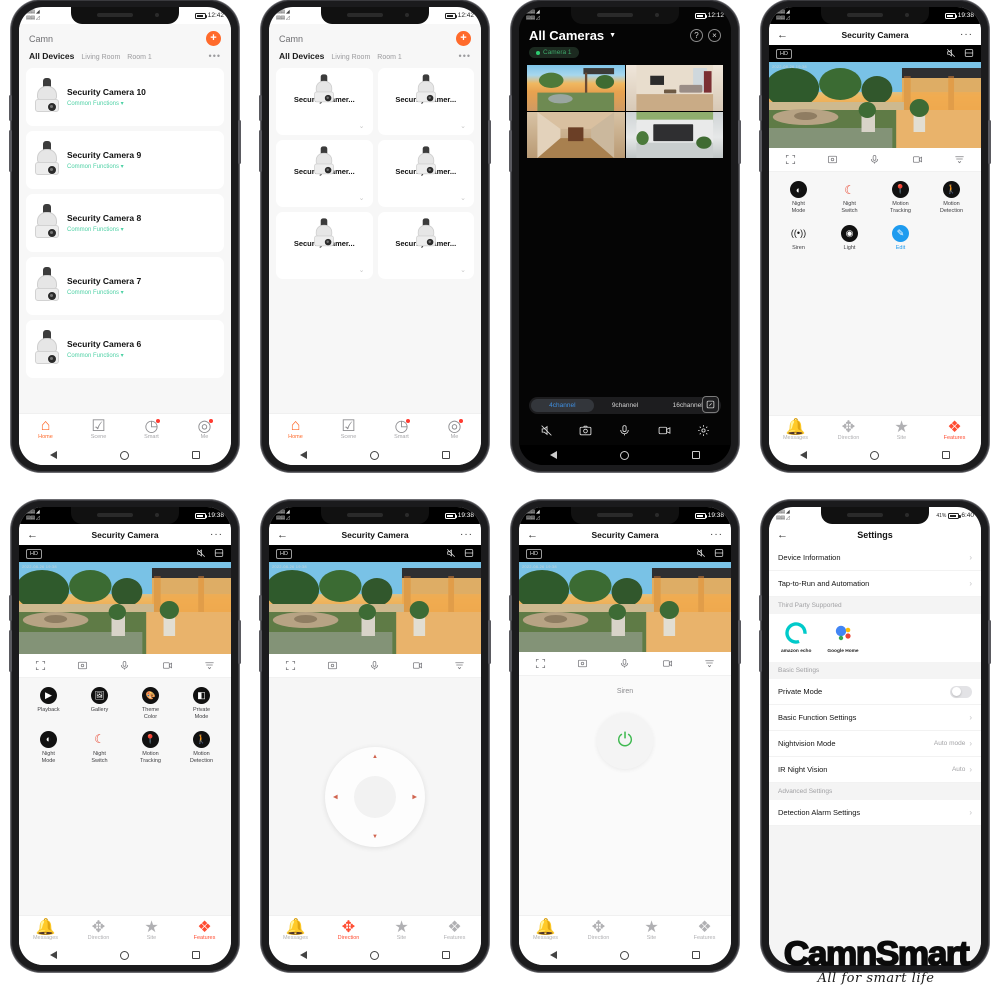  Describe the element at coordinates (576, 135) in the screenshot. I see `camera-tile-hallway` at that location.